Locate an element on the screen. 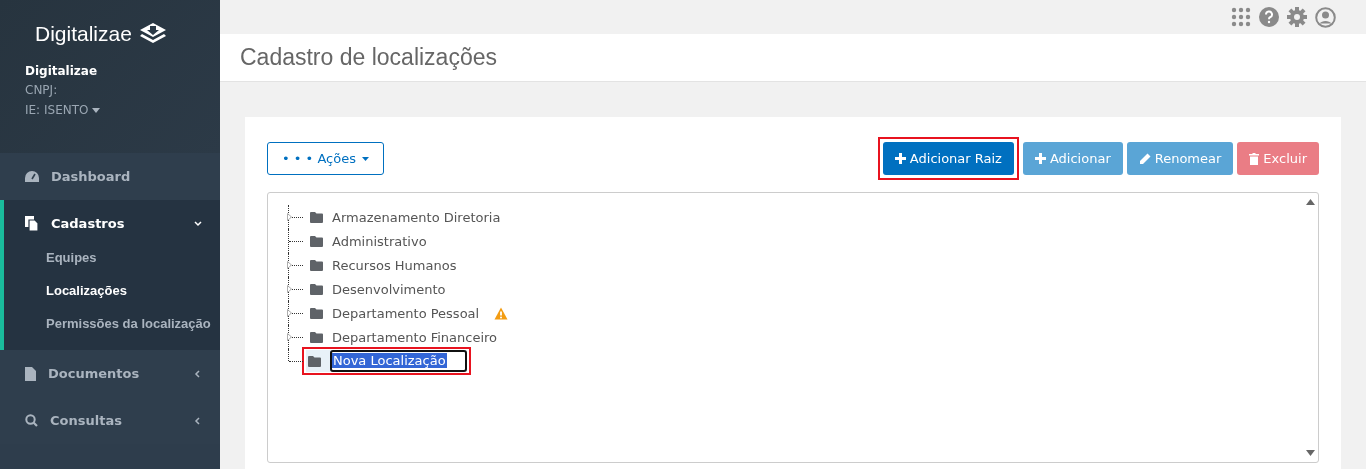 This screenshot has width=1366, height=469. tree-node: Recursos Humanos is located at coordinates (394, 265).